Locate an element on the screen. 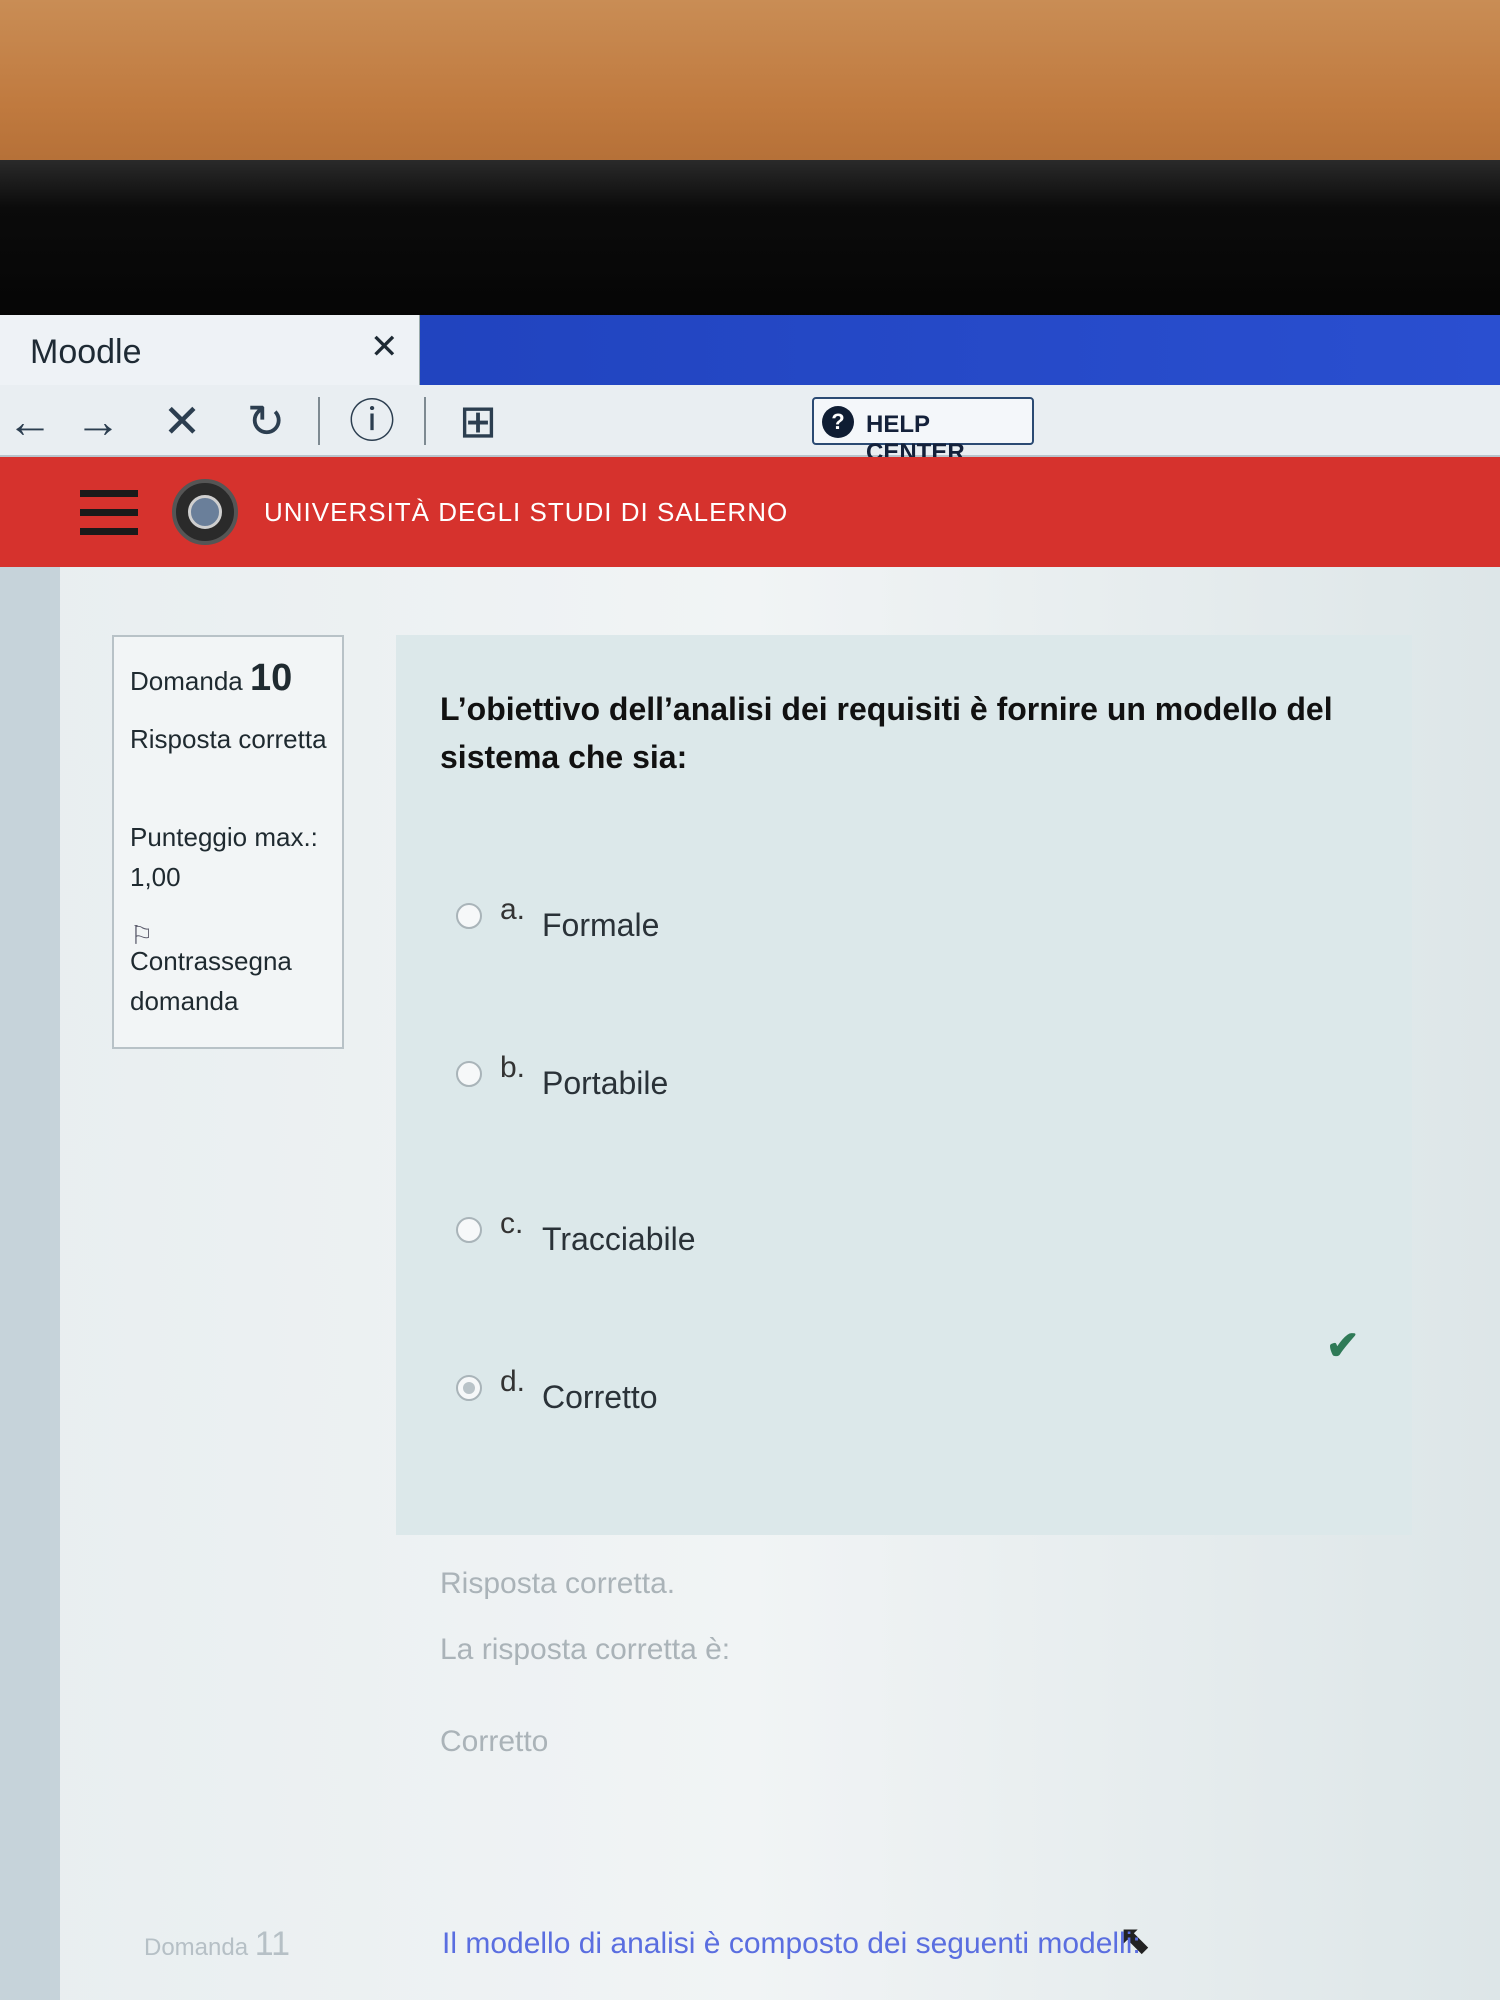 This screenshot has height=2000, width=1500. next-question-number: Domanda 11 is located at coordinates (217, 1944).